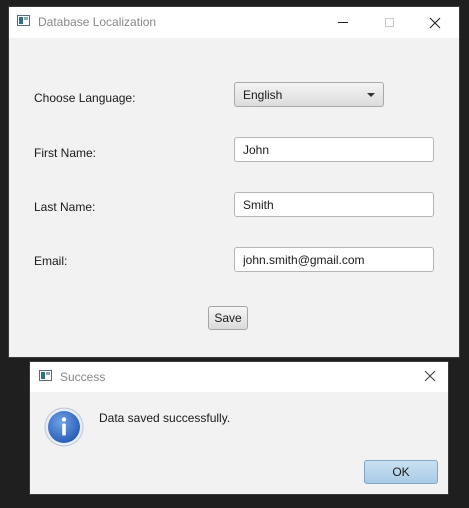 The width and height of the screenshot is (469, 508). What do you see at coordinates (334, 259) in the screenshot?
I see `email-field` at bounding box center [334, 259].